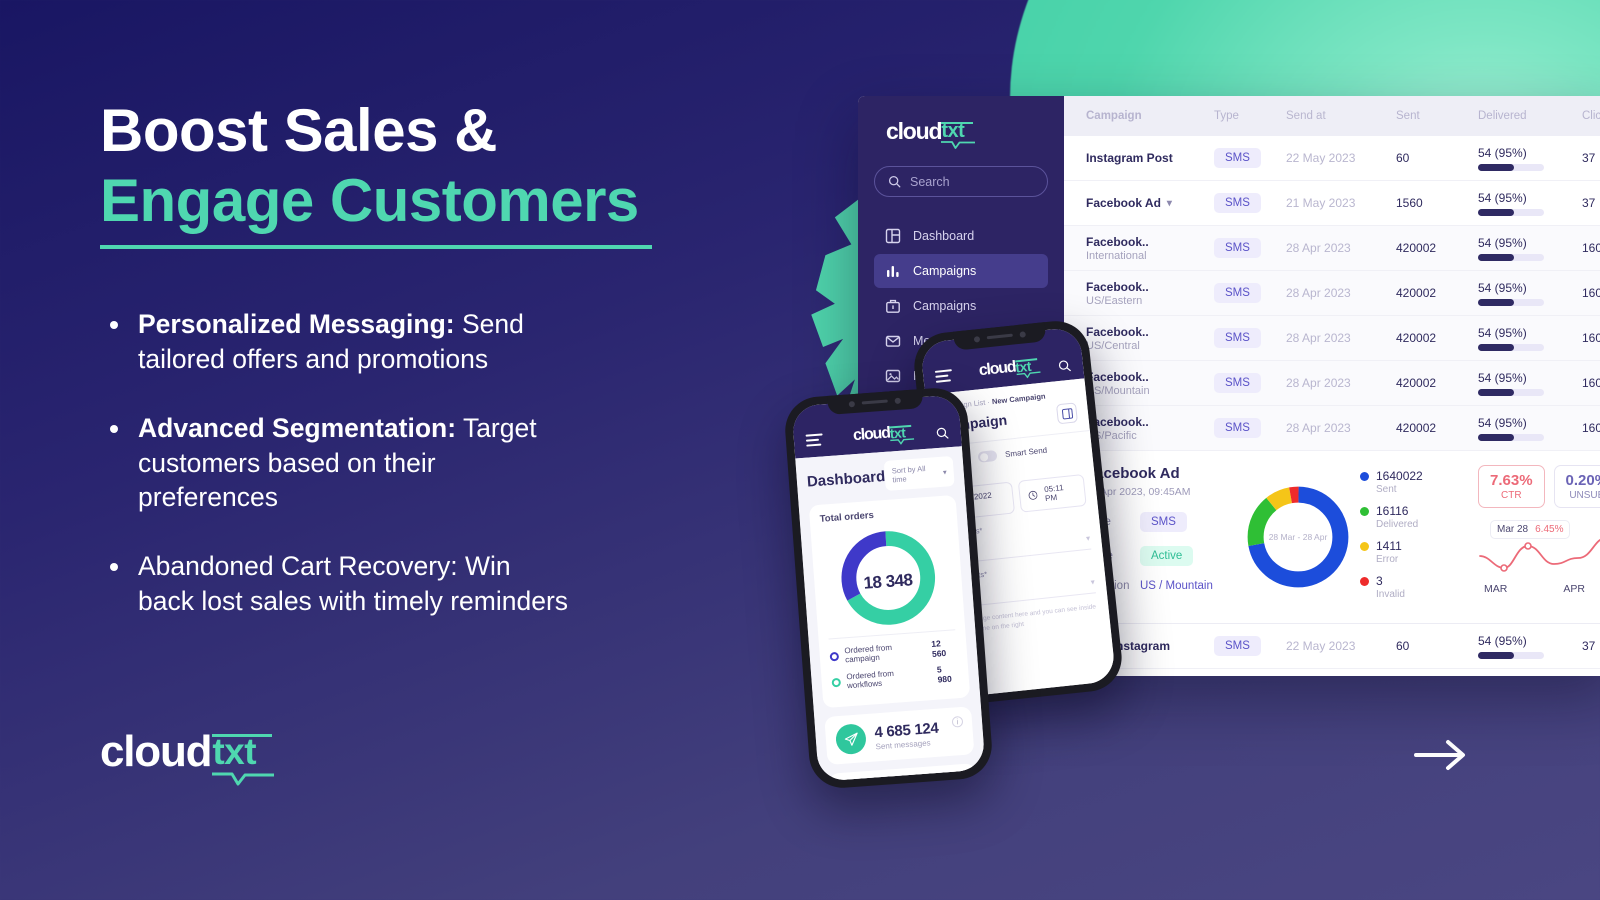  I want to click on search-input: Search, so click(961, 181).